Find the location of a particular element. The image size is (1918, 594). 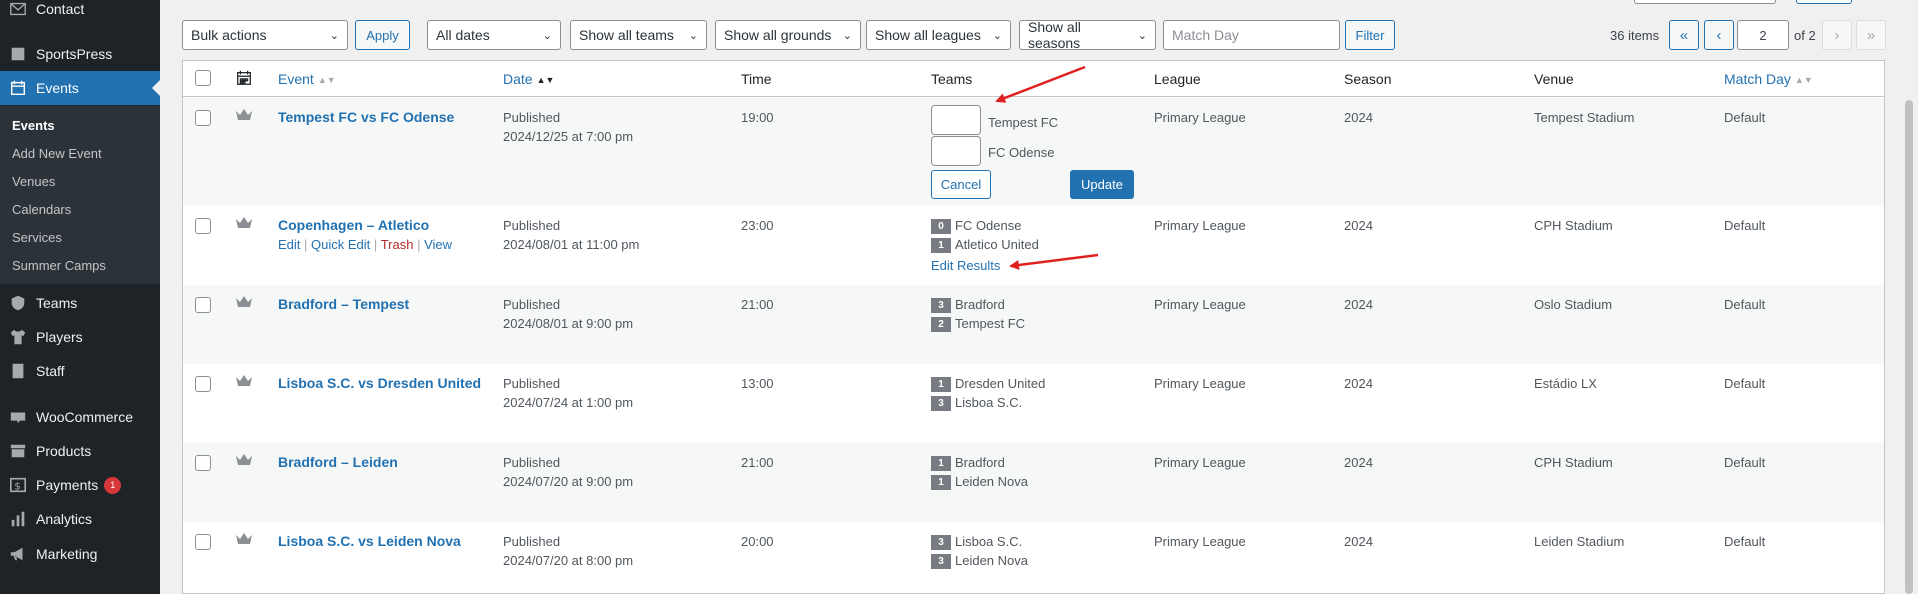

column-event: Event ▲▼ is located at coordinates (307, 79).